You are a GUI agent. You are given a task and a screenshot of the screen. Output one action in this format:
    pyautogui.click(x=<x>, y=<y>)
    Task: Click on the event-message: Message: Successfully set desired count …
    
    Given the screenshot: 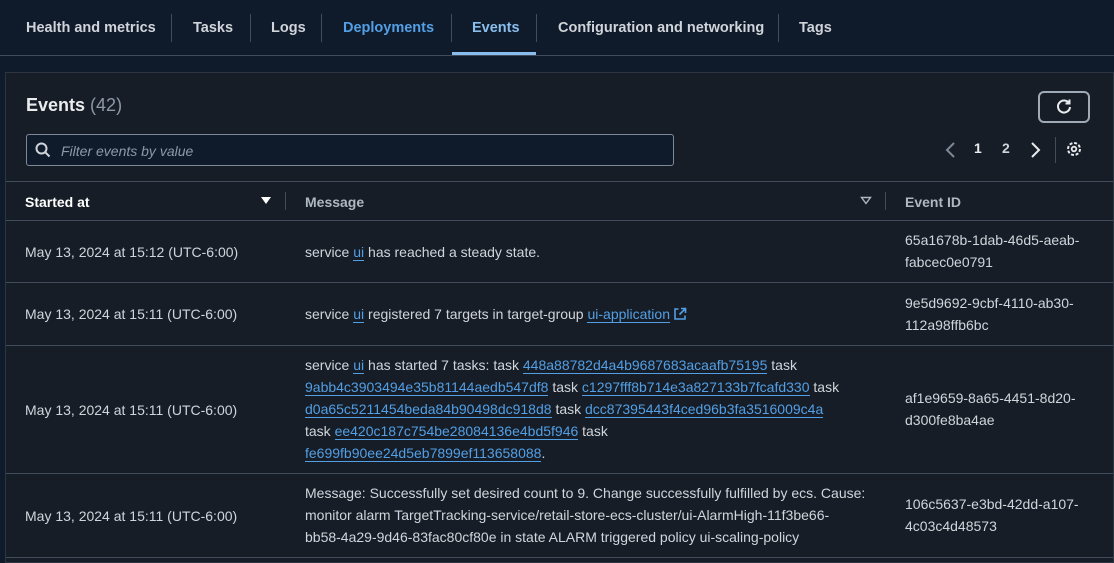 What is the action you would take?
    pyautogui.click(x=595, y=515)
    